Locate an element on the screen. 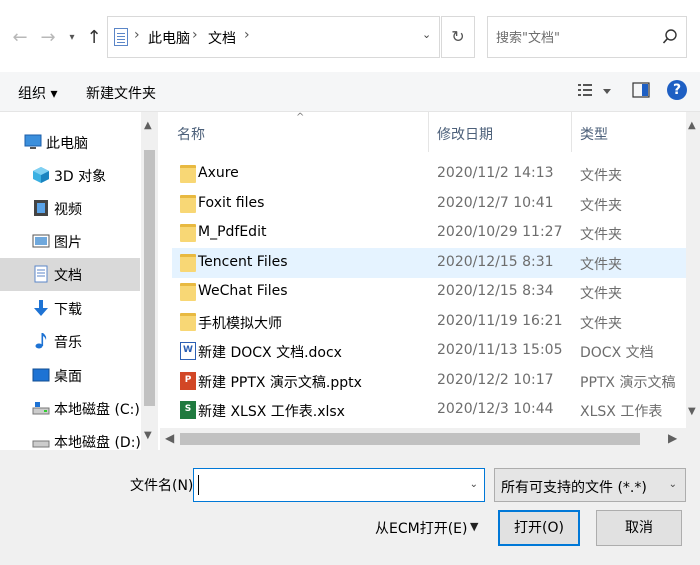 Image resolution: width=700 pixels, height=565 pixels. nav-scrollbar-thumb is located at coordinates (149, 278).